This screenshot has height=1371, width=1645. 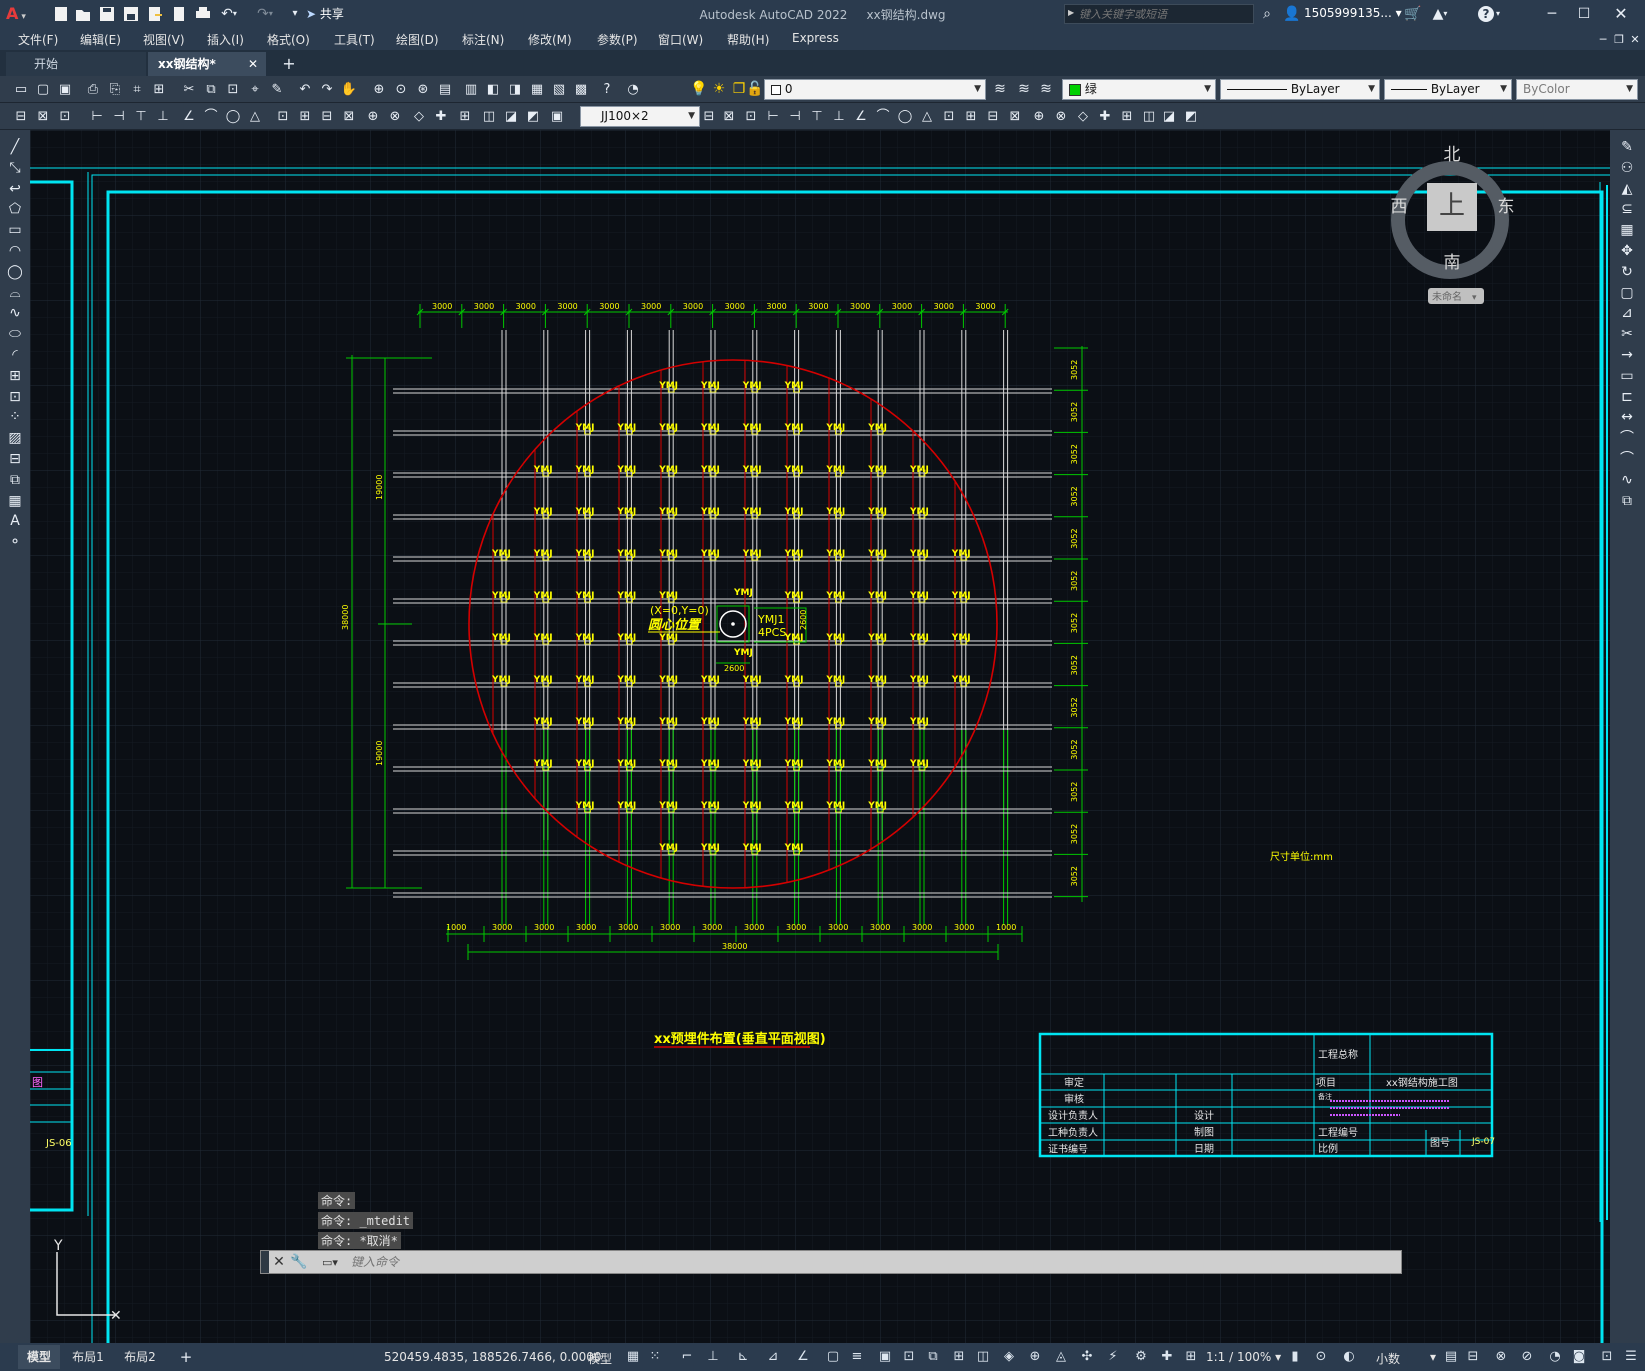 I want to click on publish-icon, so click(x=179, y=14).